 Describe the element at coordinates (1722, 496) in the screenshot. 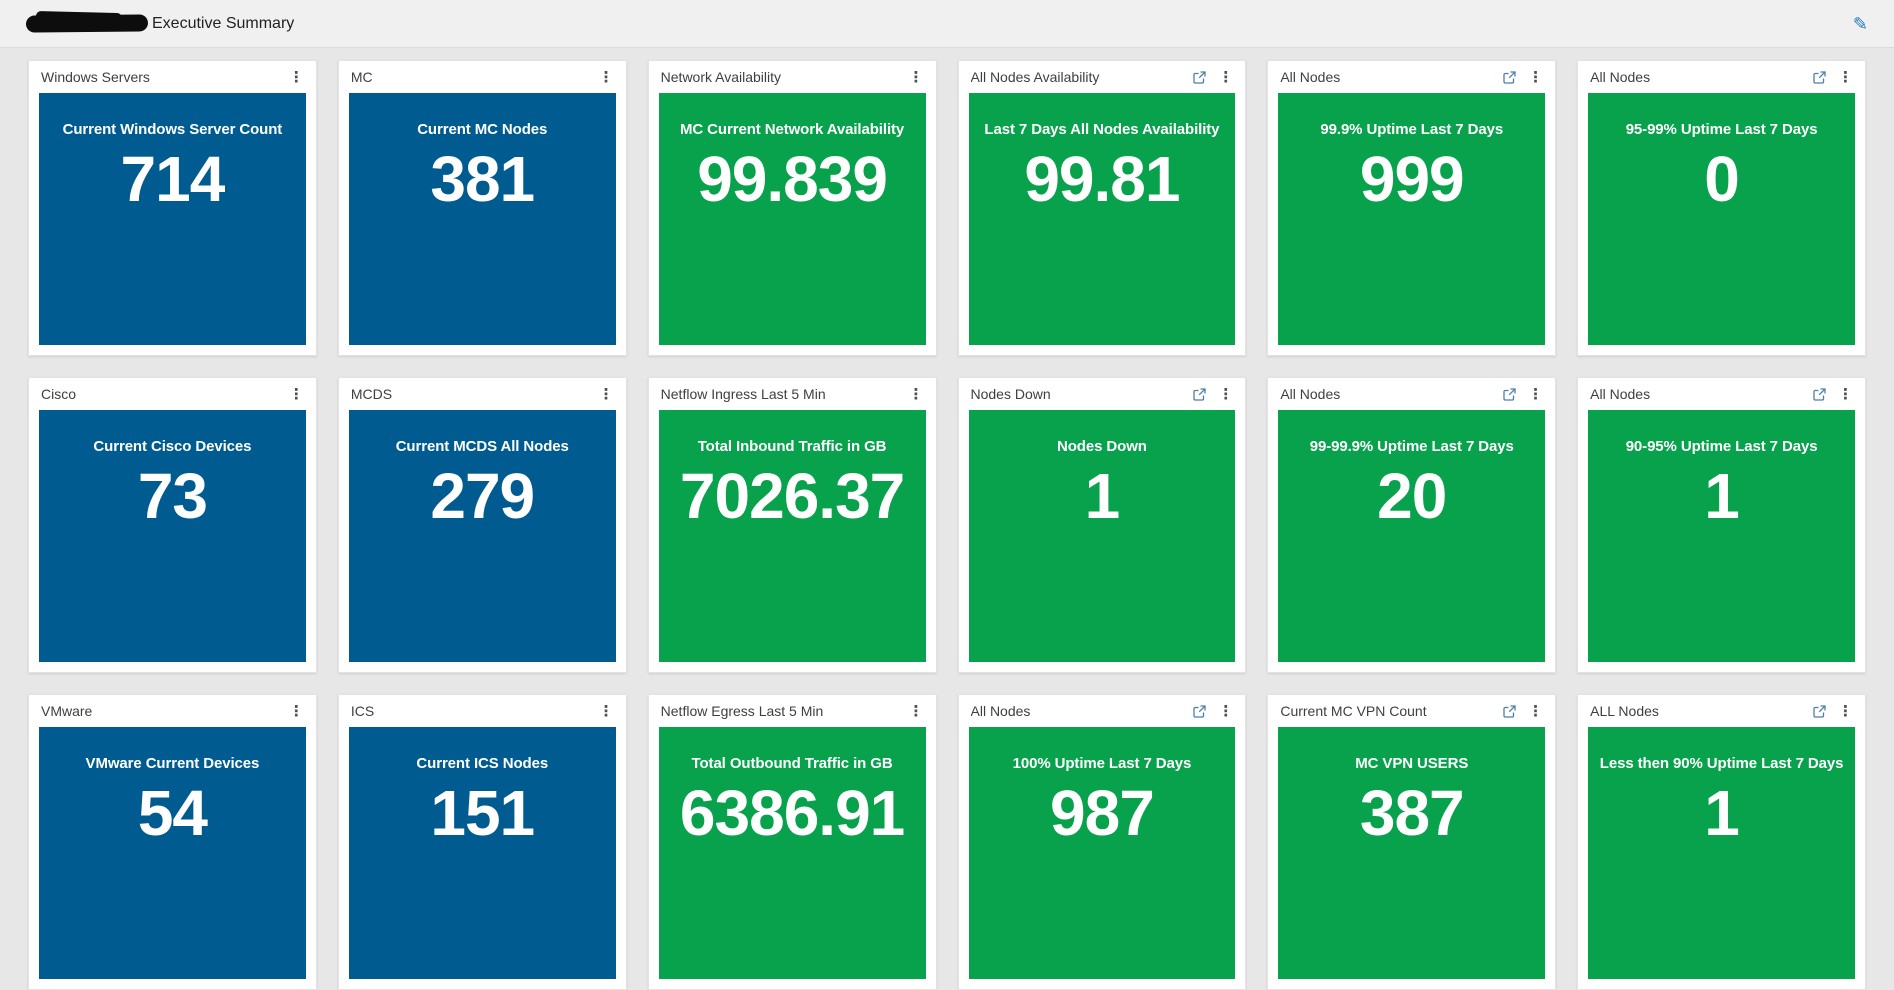

I see `metric-value: 1` at that location.